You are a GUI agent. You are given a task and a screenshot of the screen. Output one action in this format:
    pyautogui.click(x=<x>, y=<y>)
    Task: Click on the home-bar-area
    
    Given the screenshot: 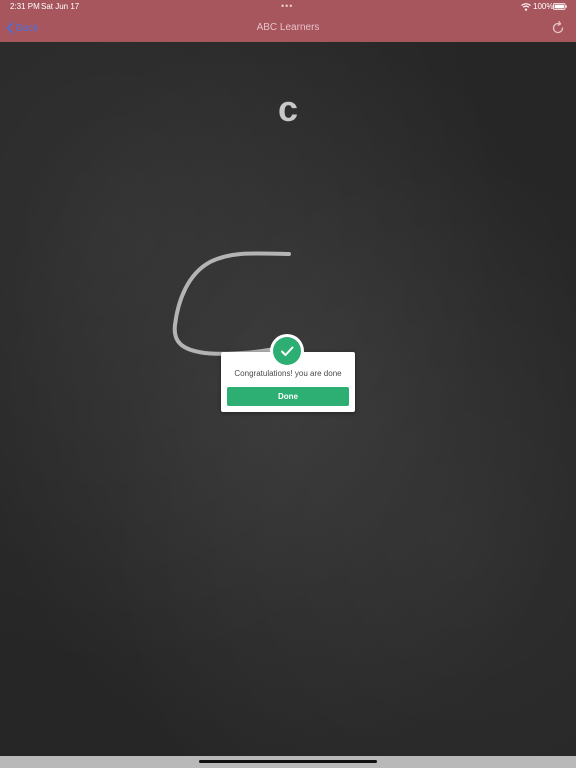 What is the action you would take?
    pyautogui.click(x=288, y=762)
    